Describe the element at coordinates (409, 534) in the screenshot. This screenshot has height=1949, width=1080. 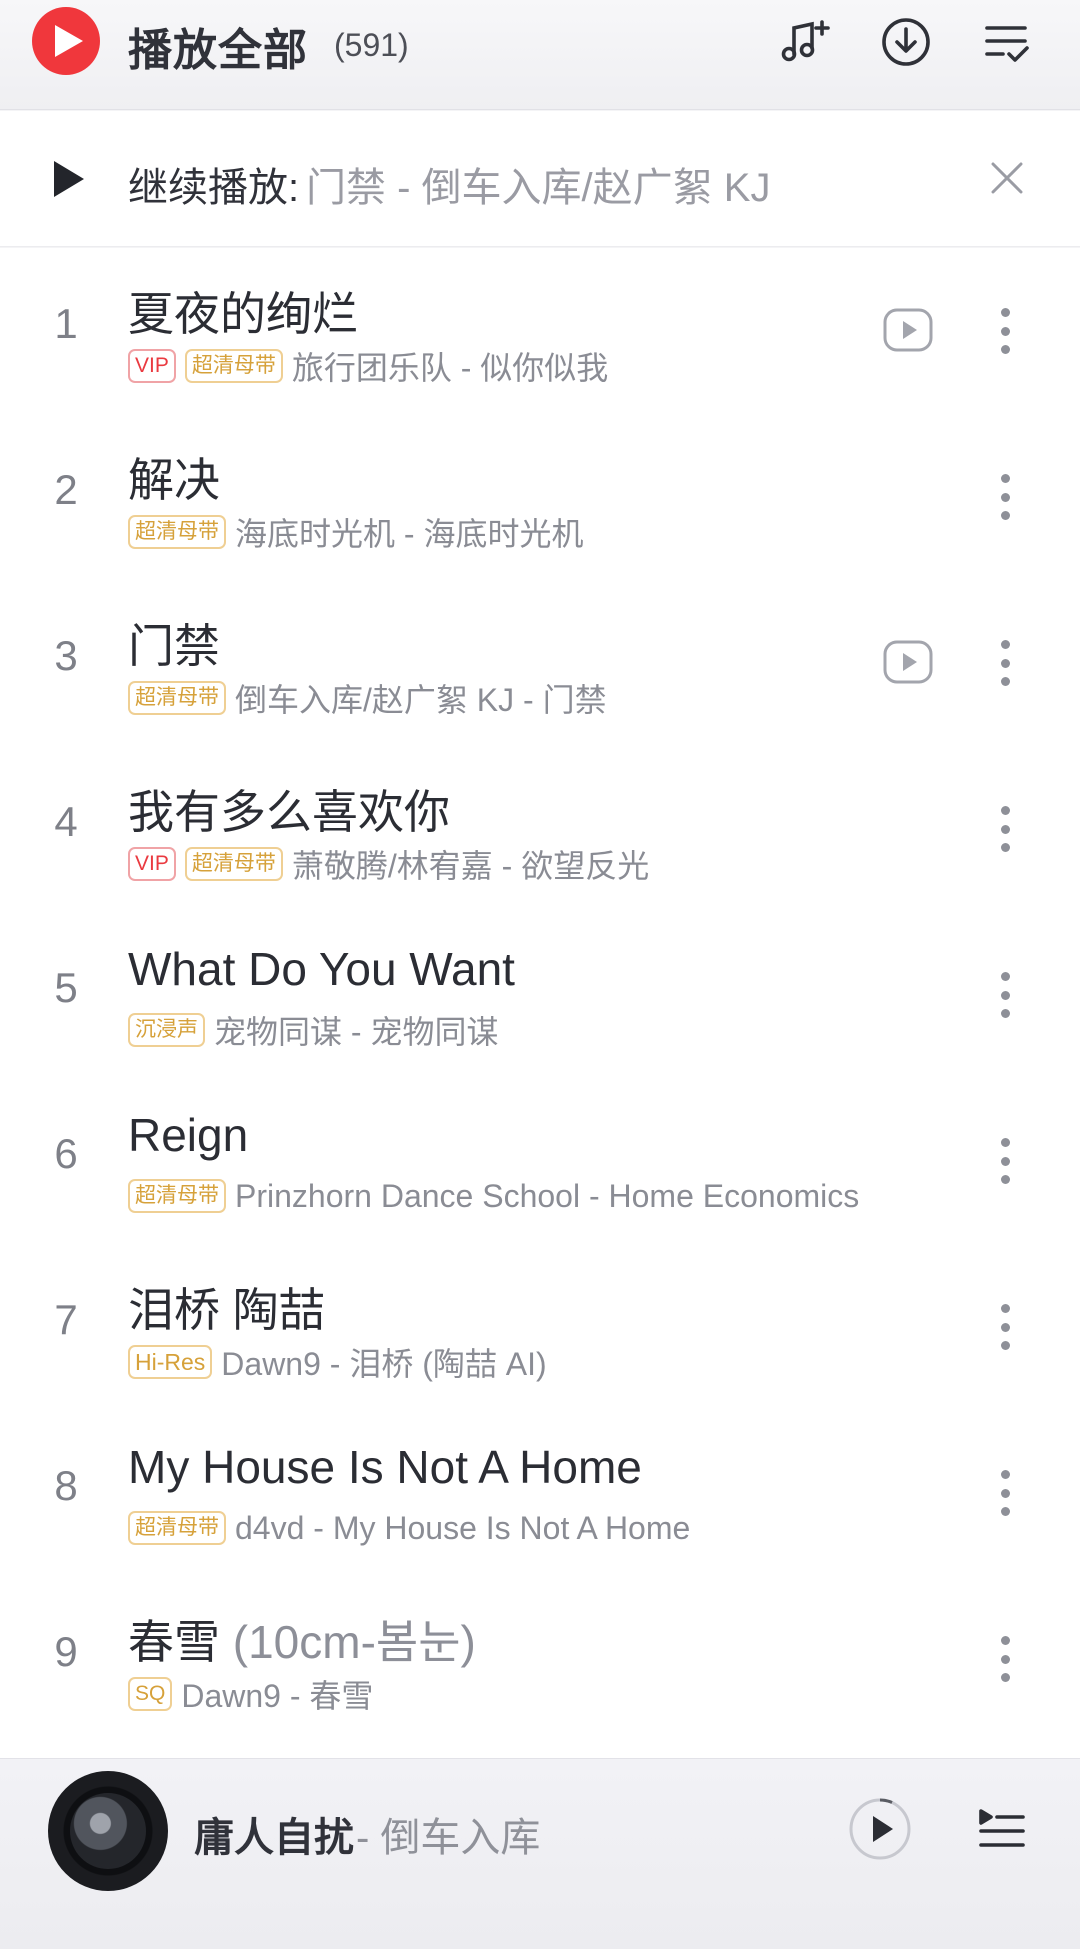
I see `artist-album-text: 海底时光机 - 海底时光机` at that location.